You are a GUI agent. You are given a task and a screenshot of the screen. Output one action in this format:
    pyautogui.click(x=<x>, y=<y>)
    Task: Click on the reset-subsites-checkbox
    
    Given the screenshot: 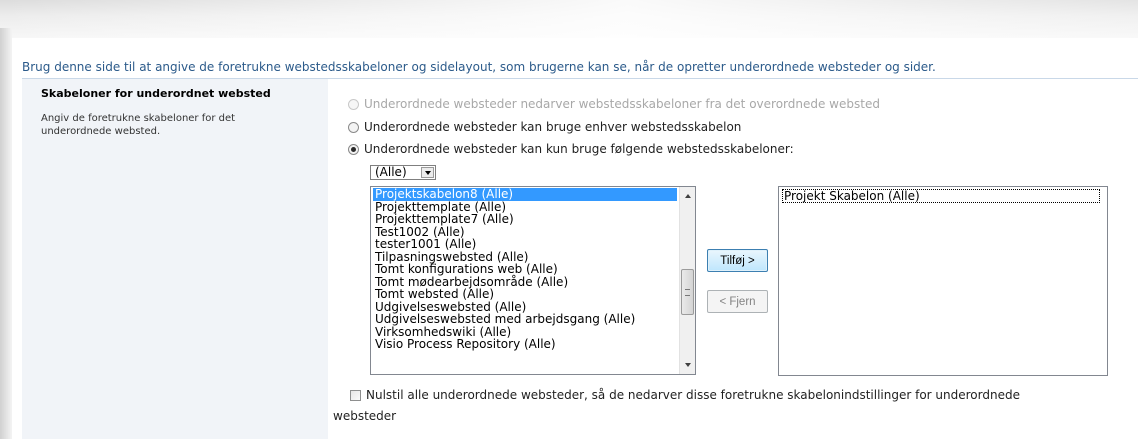 What is the action you would take?
    pyautogui.click(x=355, y=395)
    